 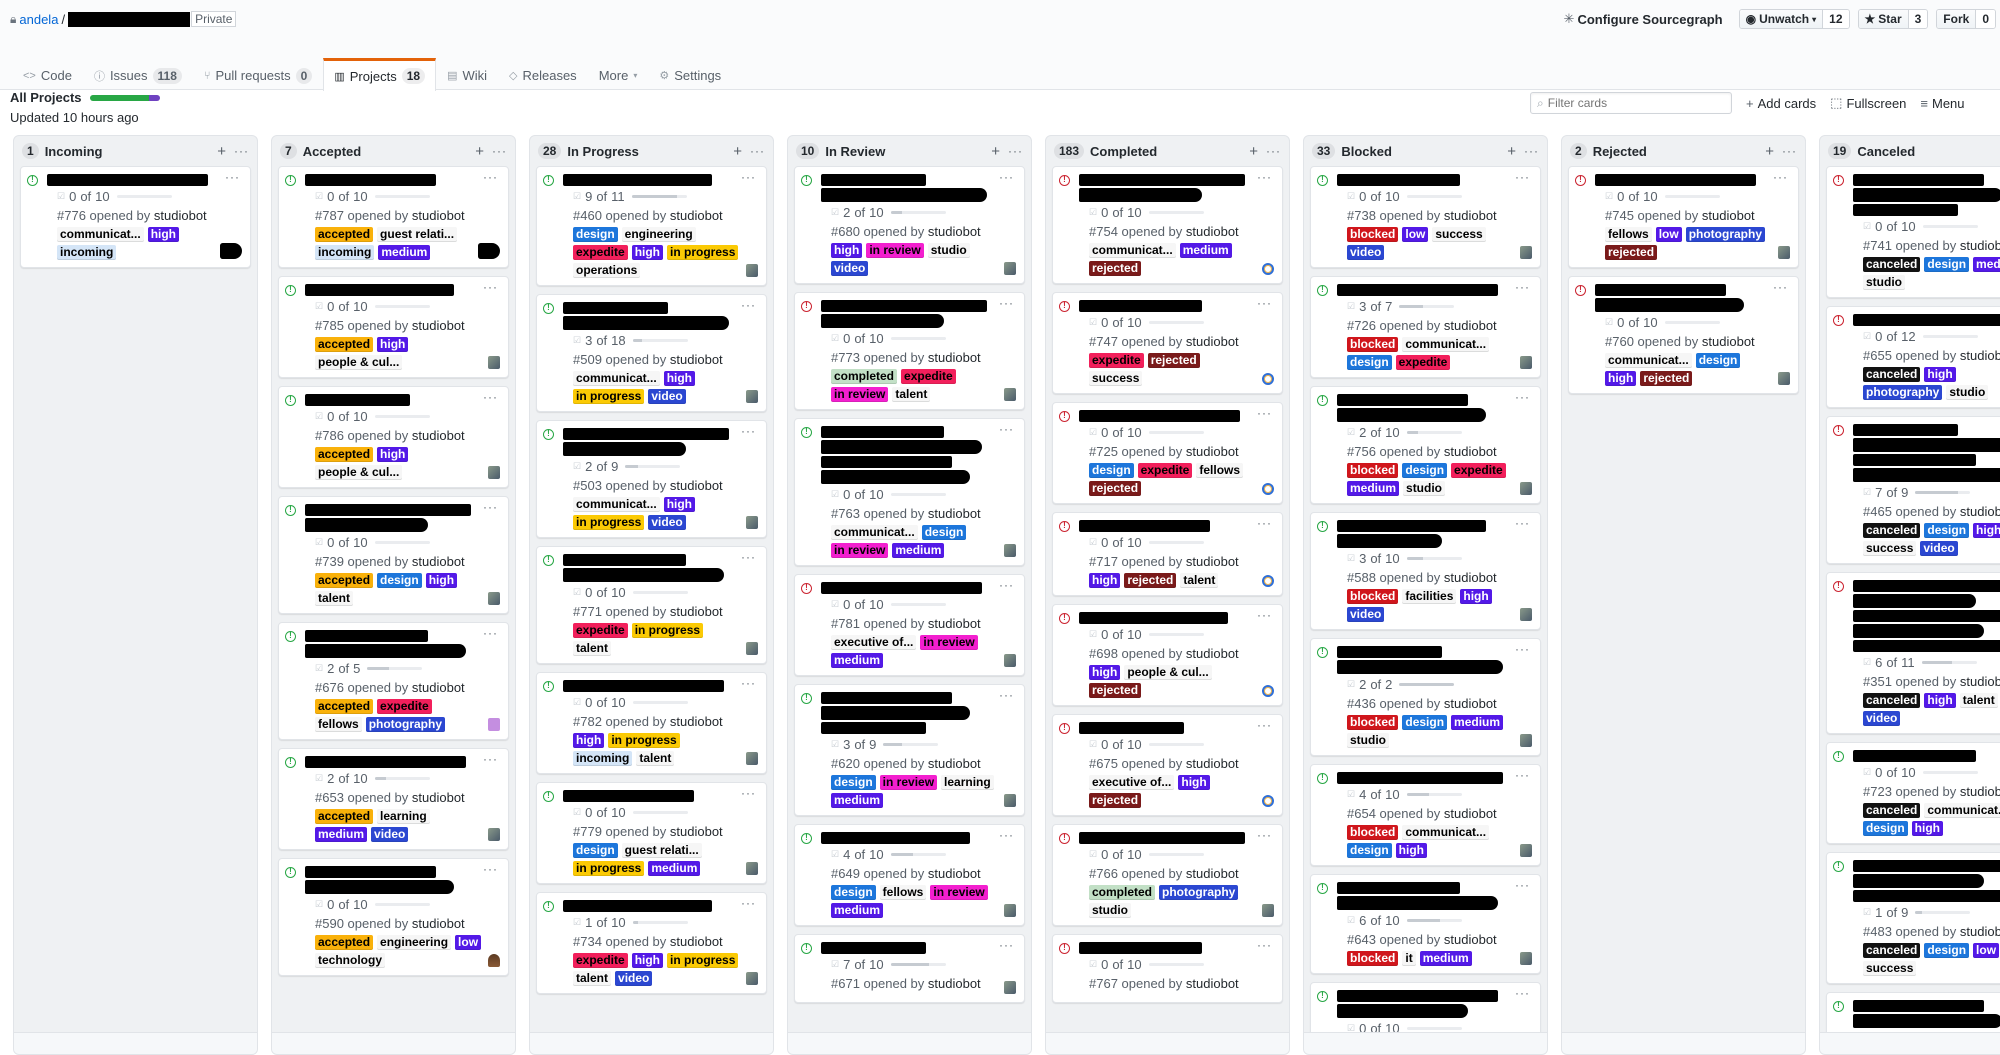 What do you see at coordinates (1619, 215) in the screenshot?
I see `issue-number: #745` at bounding box center [1619, 215].